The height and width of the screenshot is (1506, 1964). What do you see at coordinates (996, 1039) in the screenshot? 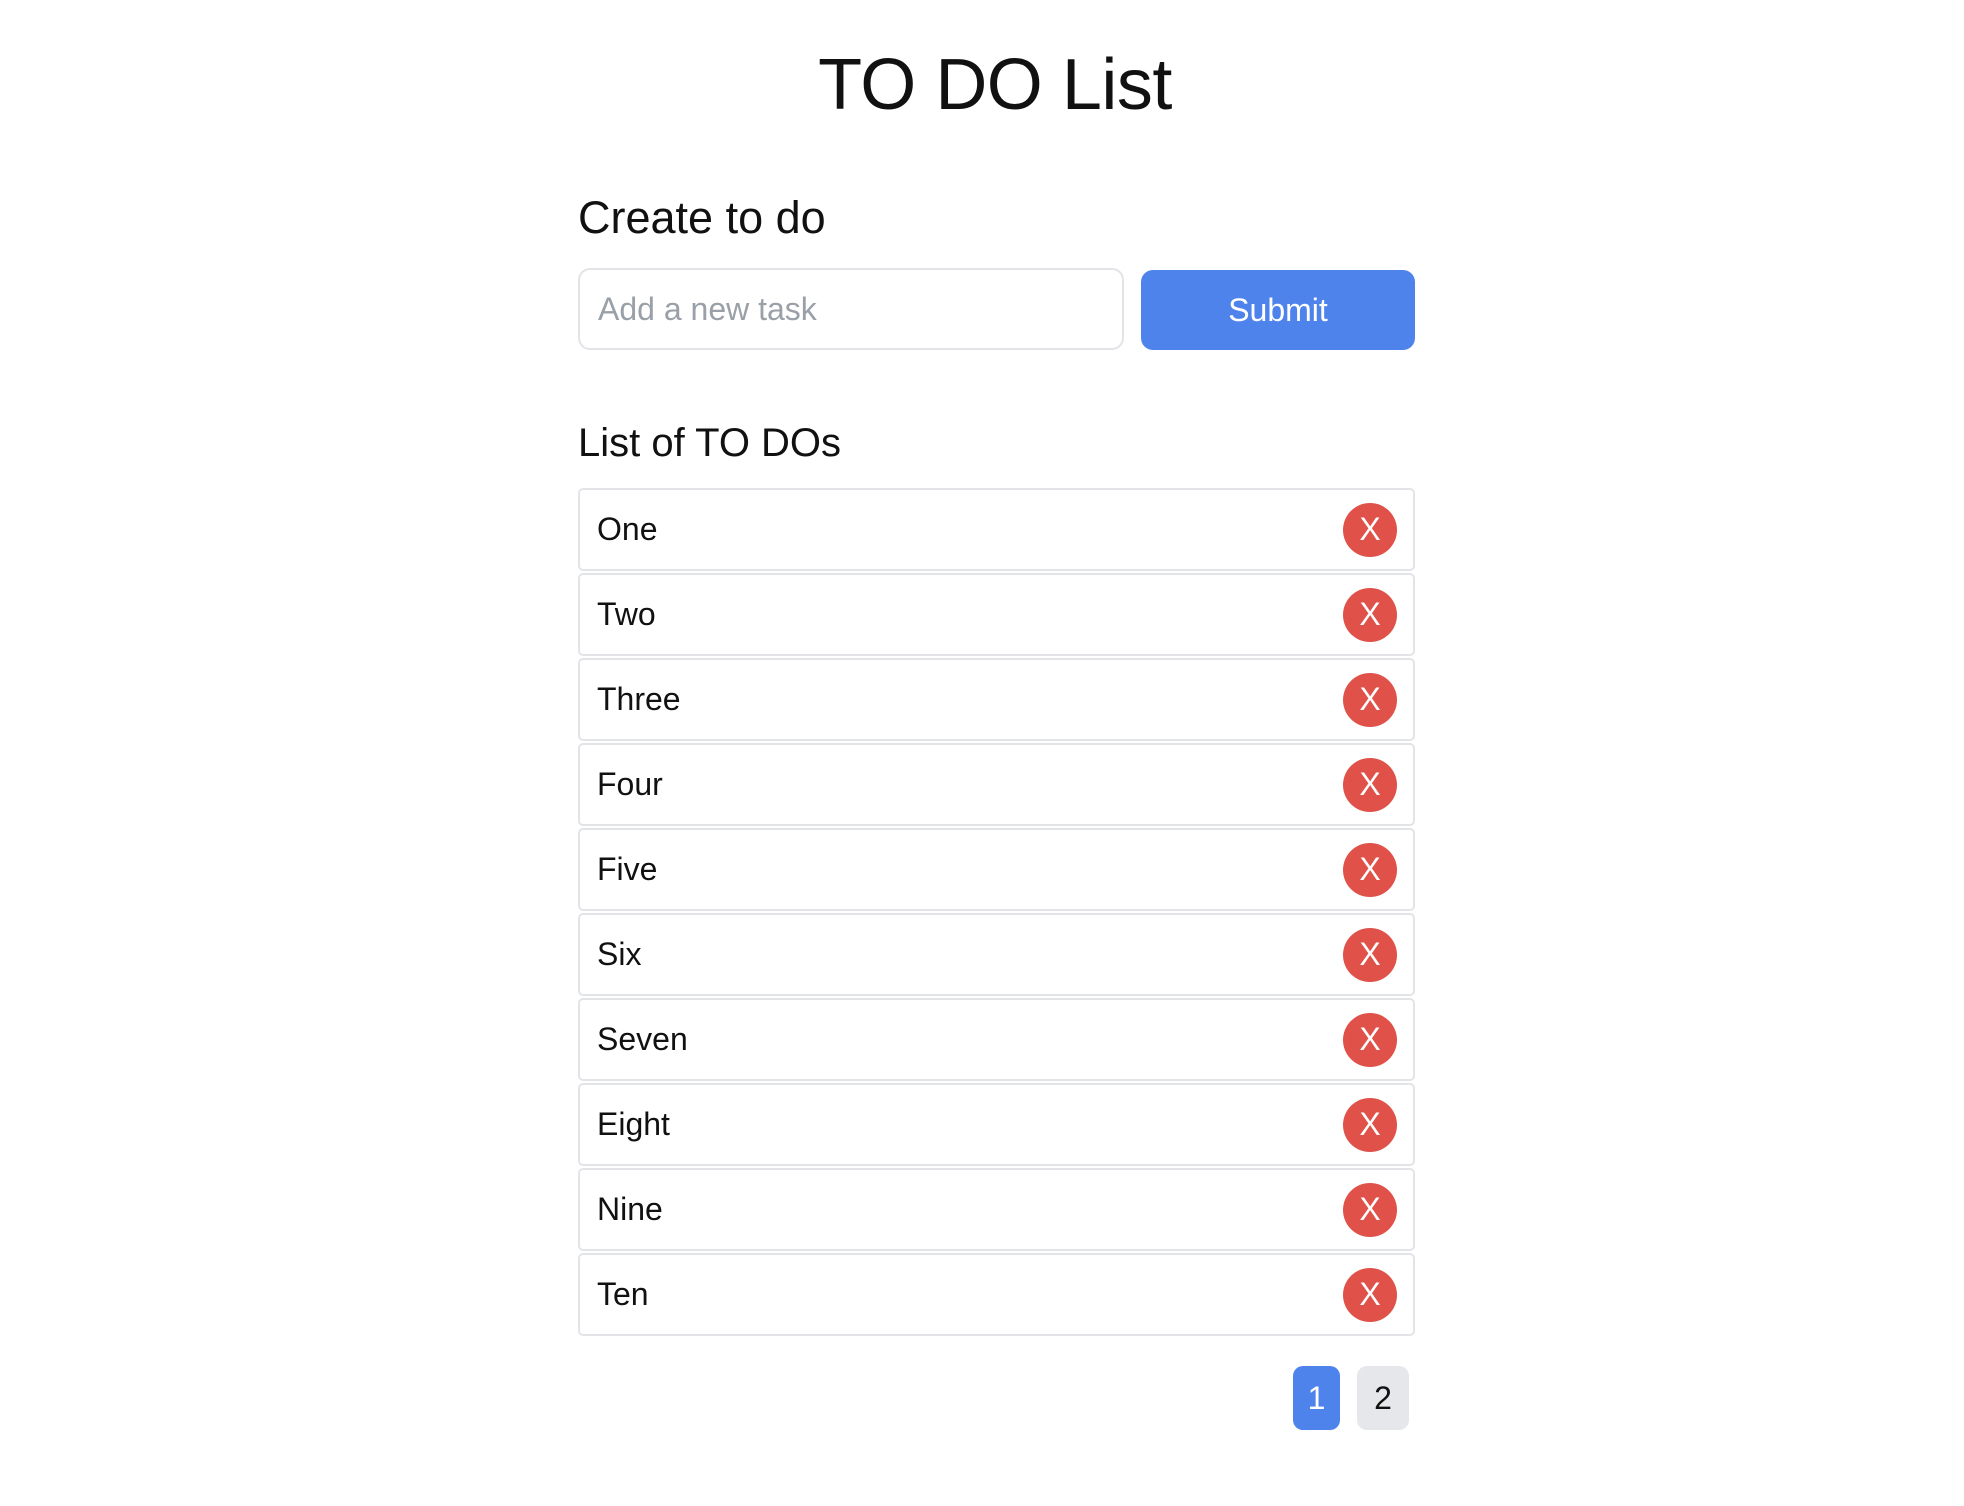
I see `todo-item: Seven X` at bounding box center [996, 1039].